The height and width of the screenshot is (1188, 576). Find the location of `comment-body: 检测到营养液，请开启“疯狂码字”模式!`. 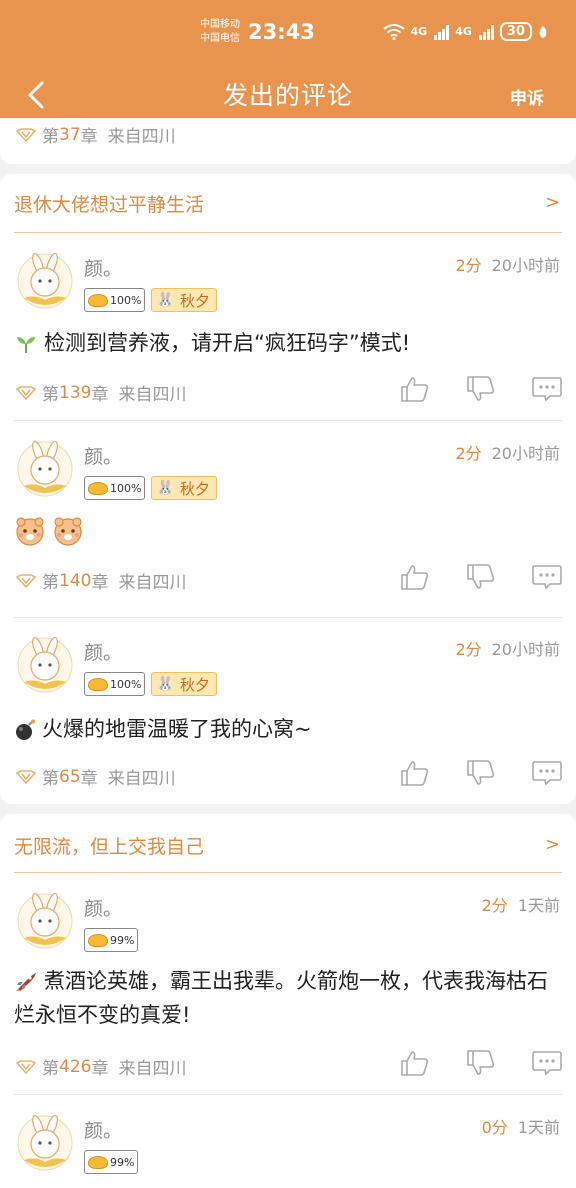

comment-body: 检测到营养液，请开启“疯狂码字”模式! is located at coordinates (227, 343).